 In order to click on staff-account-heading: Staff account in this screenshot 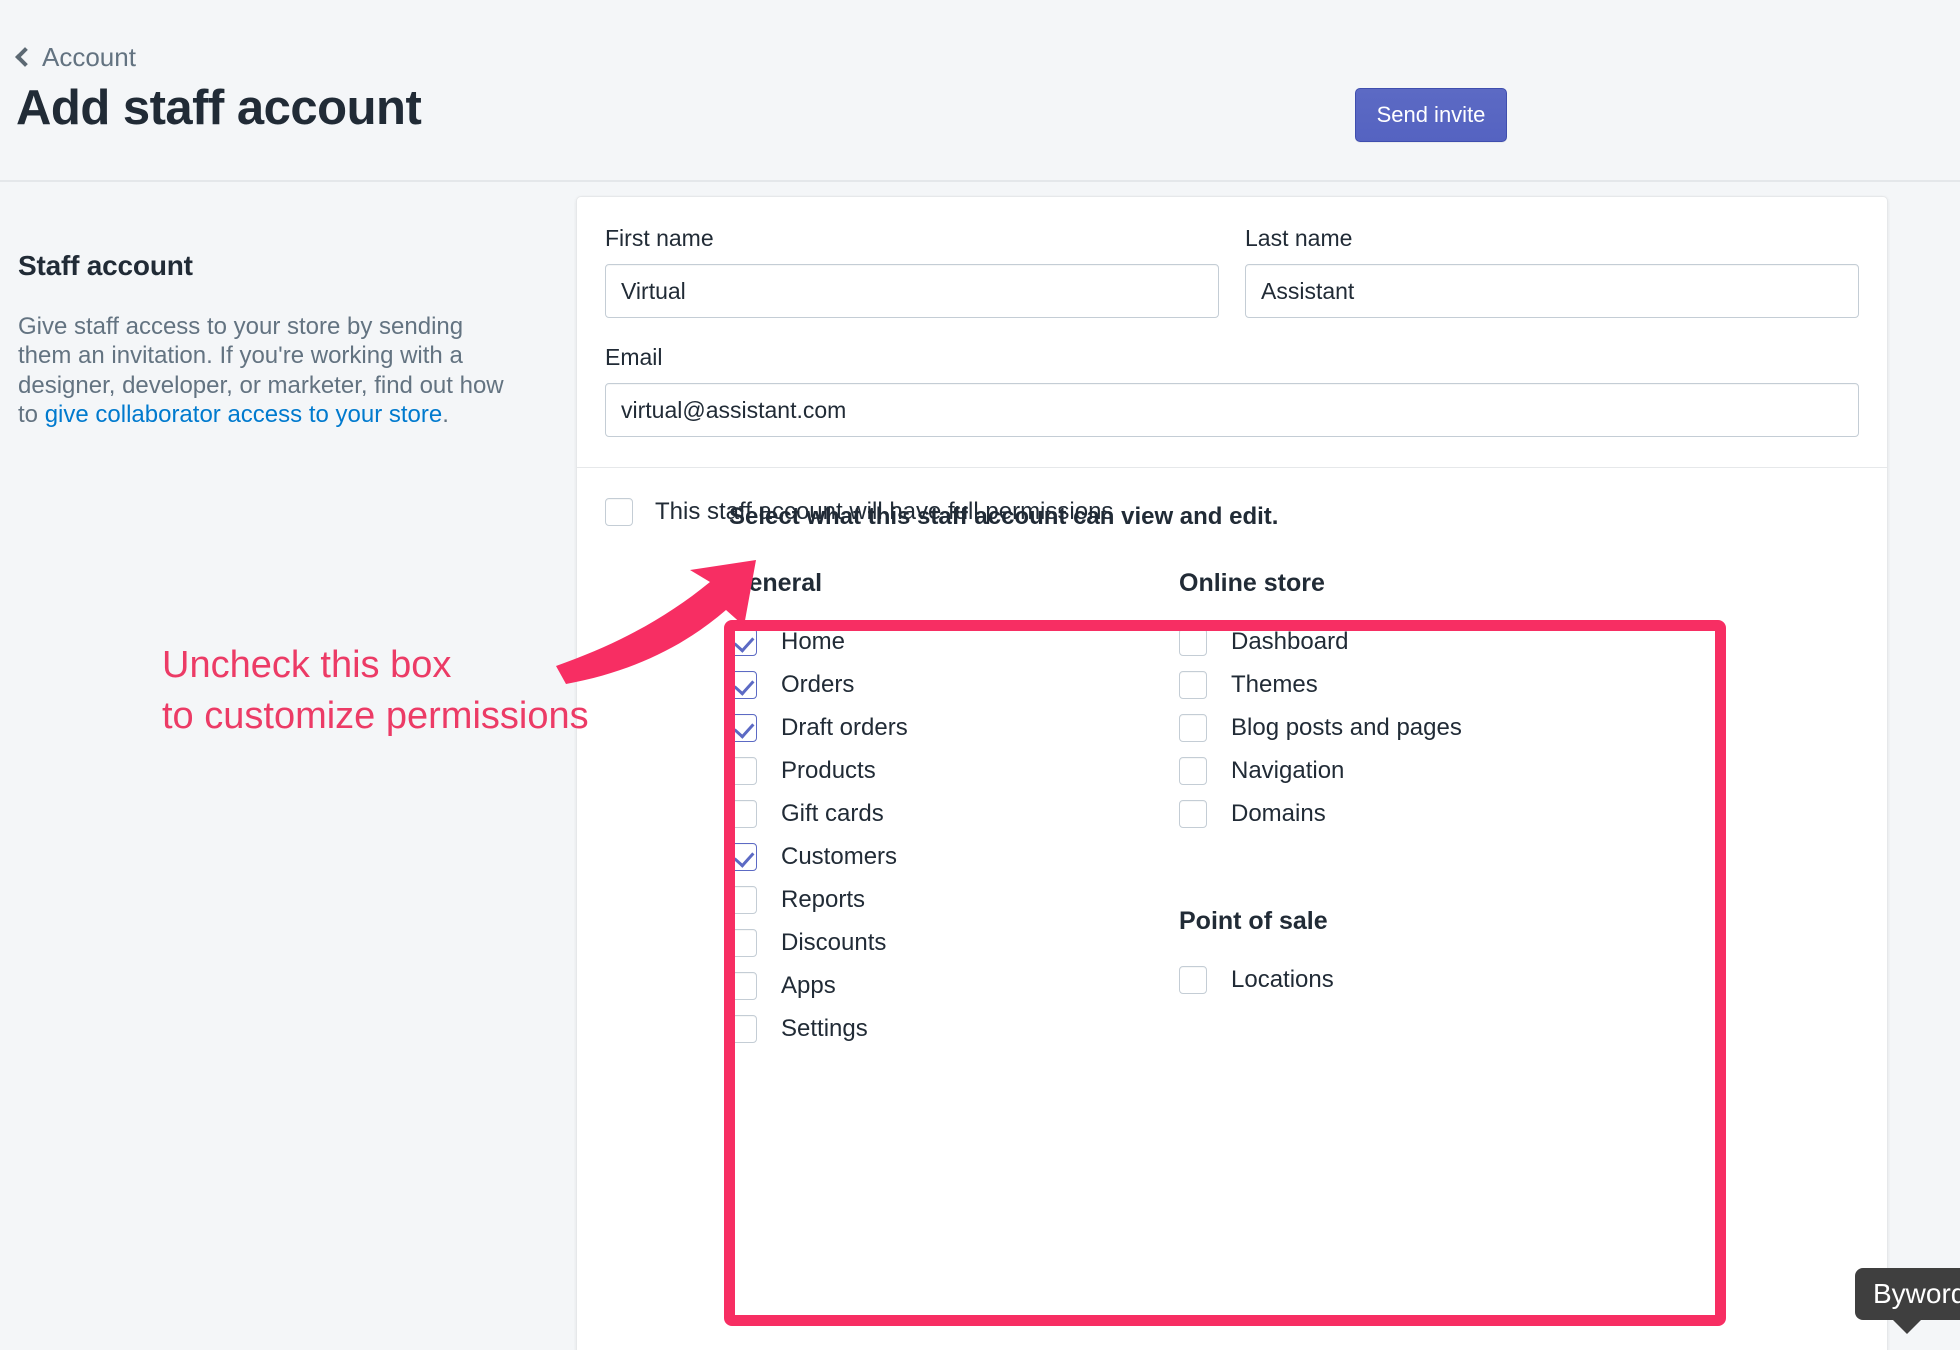, I will do `click(105, 265)`.